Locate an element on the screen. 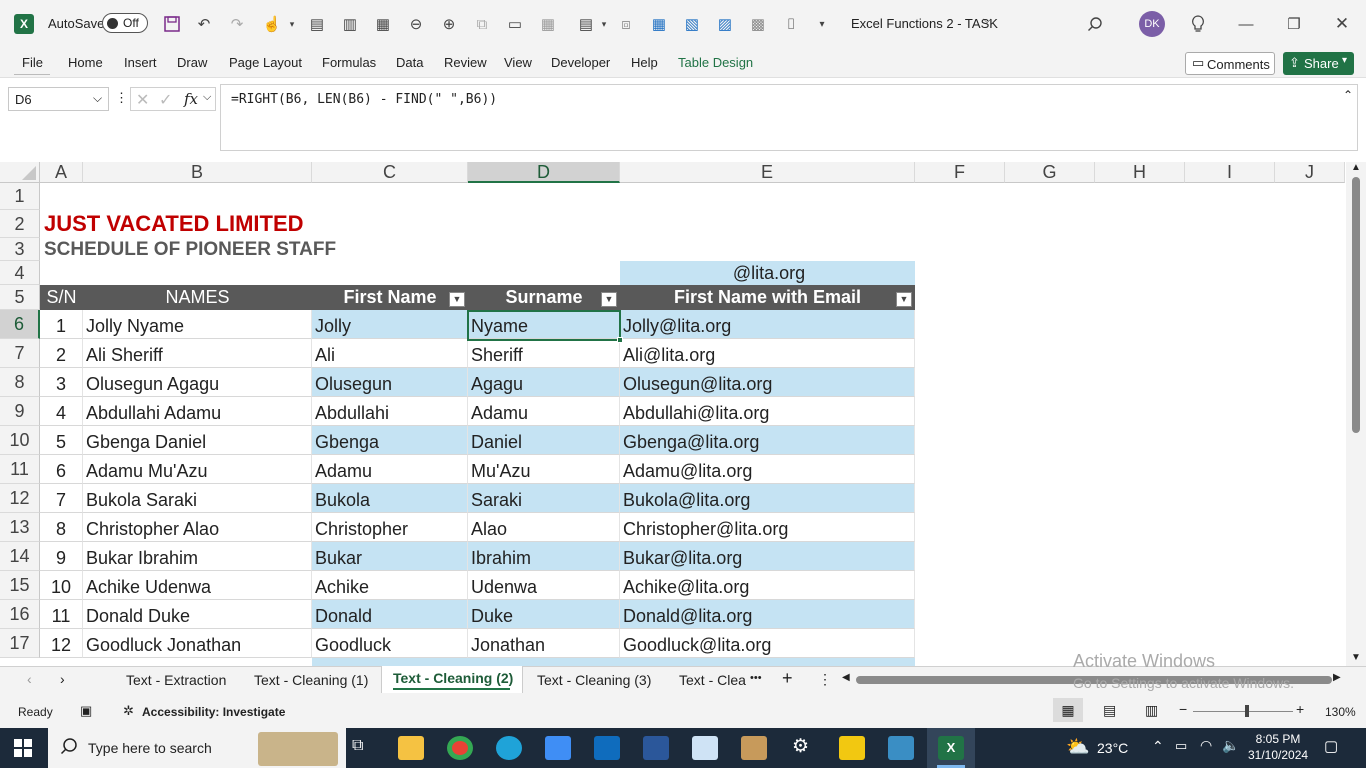 The image size is (1366, 768). sheet-tab-text-cleaning-2: Text - Cleaning (2) is located at coordinates (453, 678).